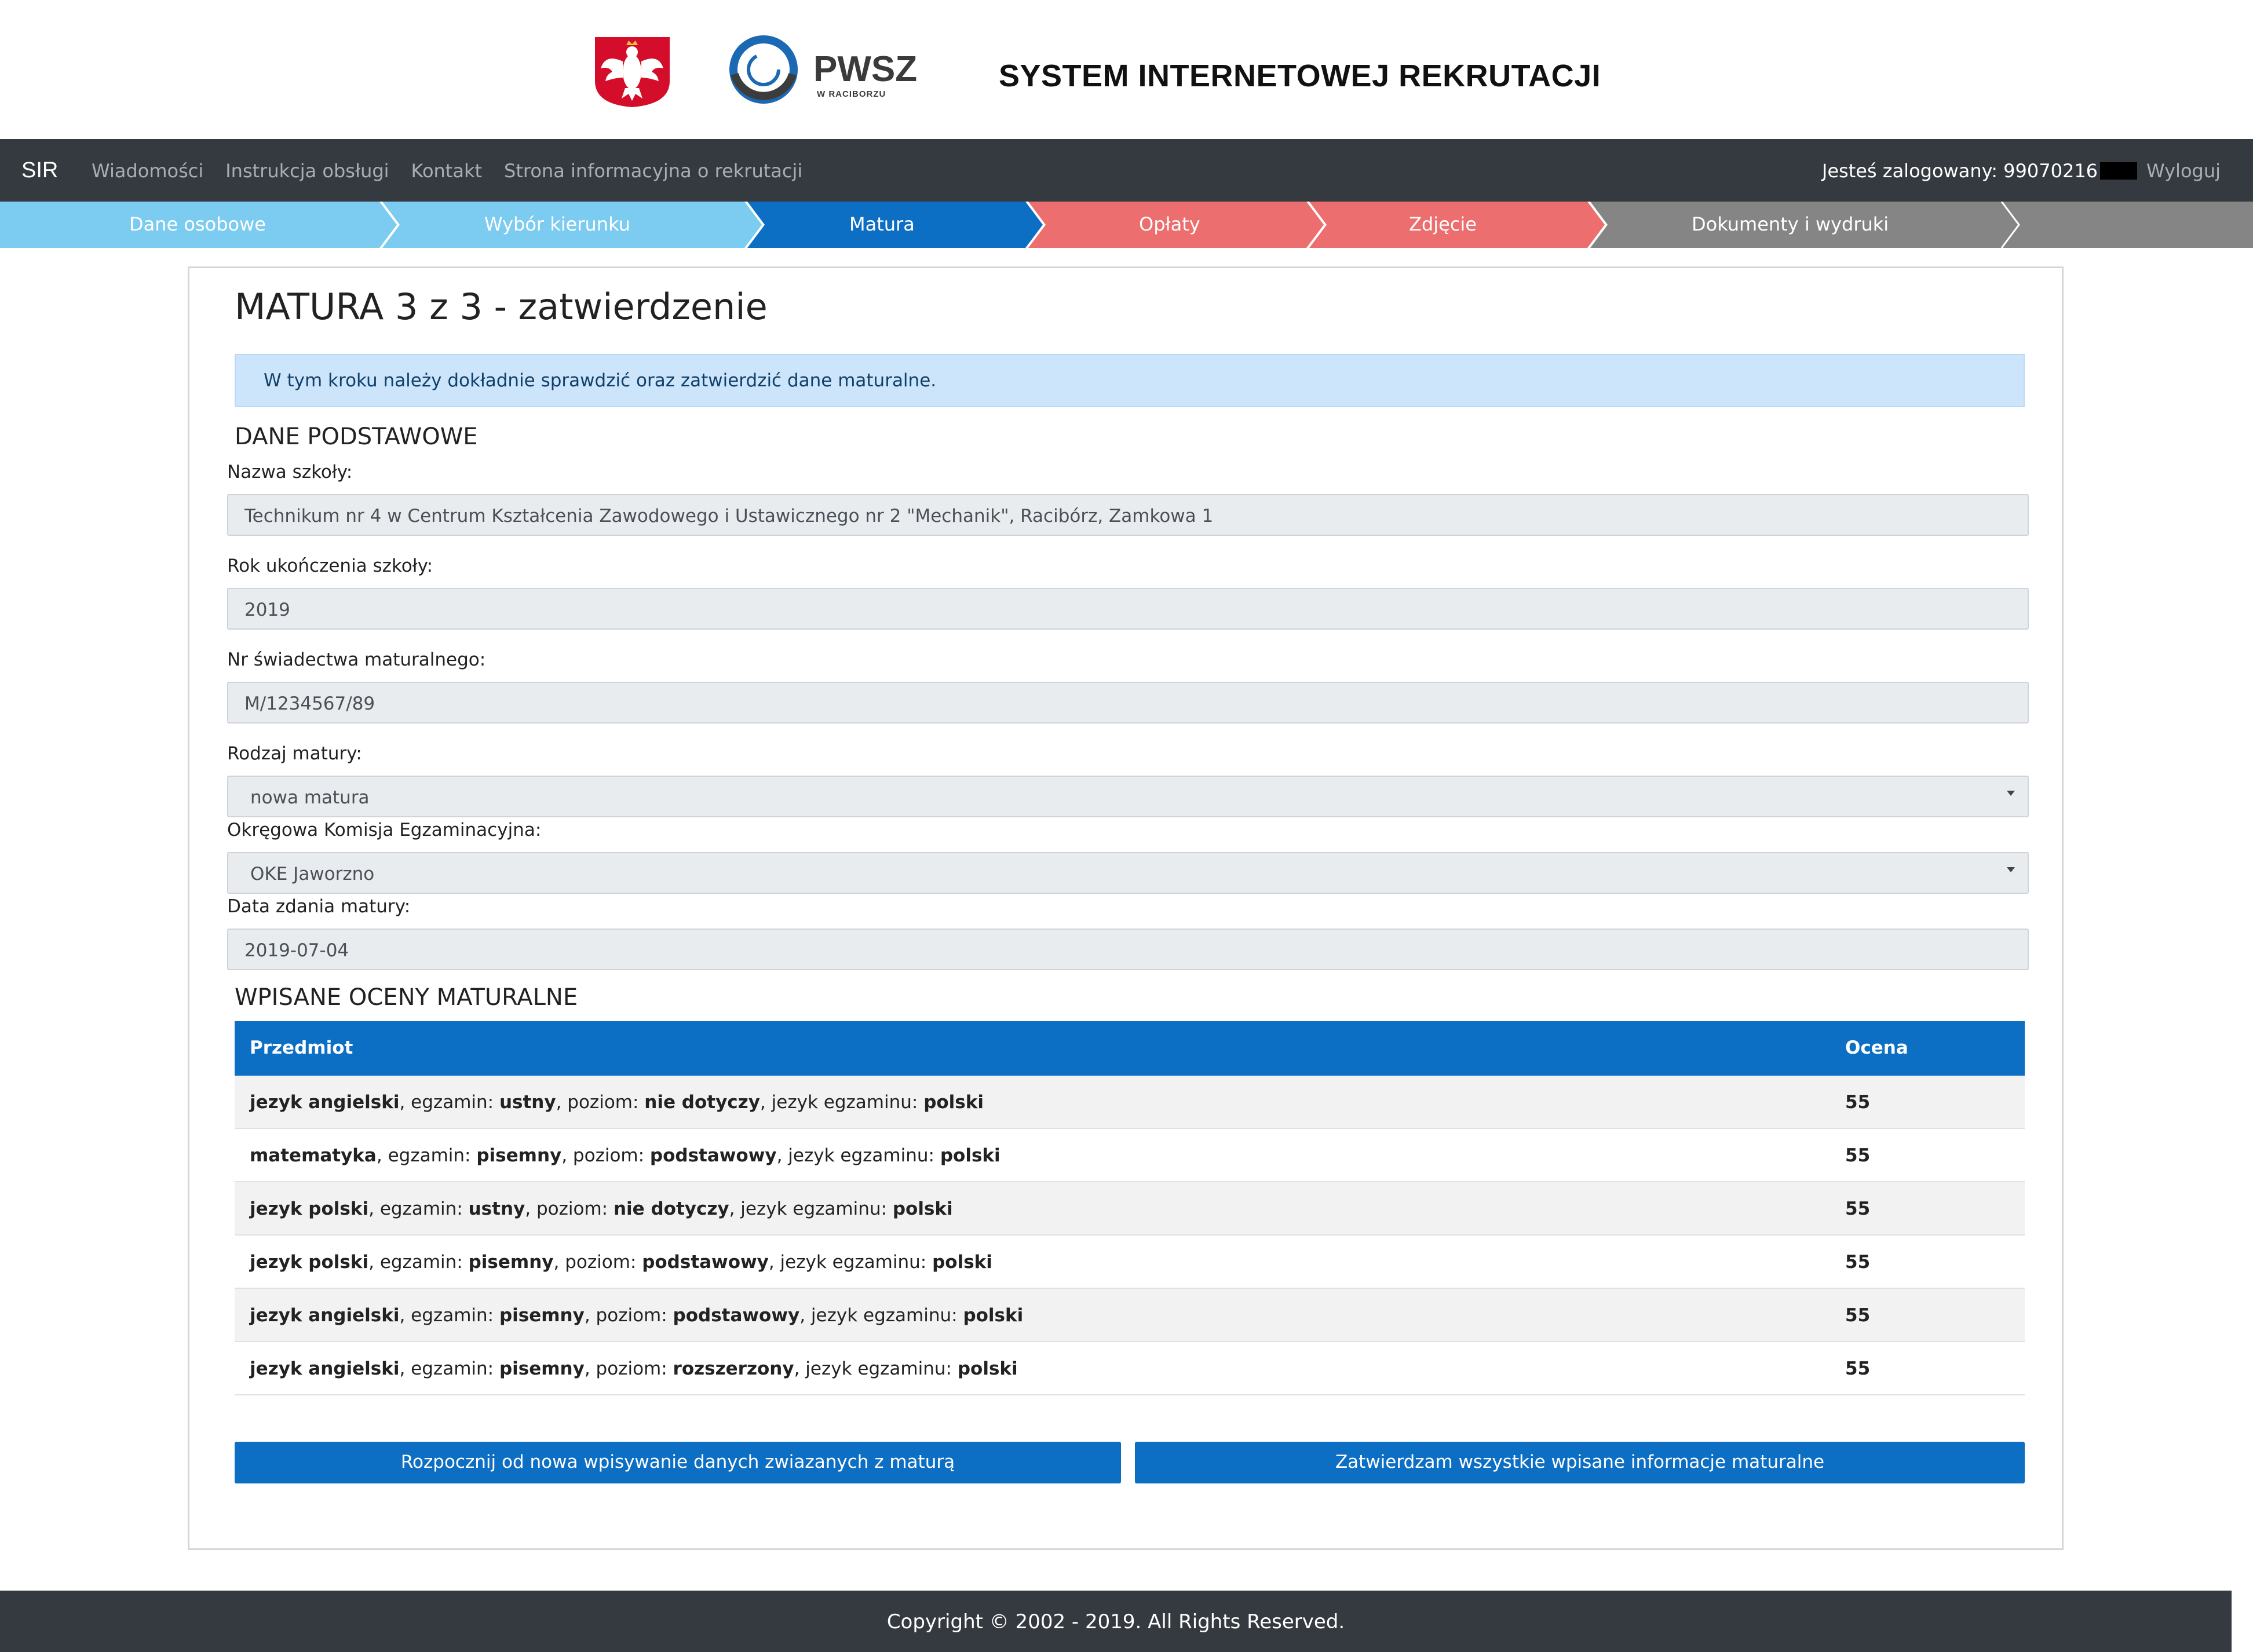  What do you see at coordinates (301, 1047) in the screenshot?
I see `column-header-subject: Przedmiot` at bounding box center [301, 1047].